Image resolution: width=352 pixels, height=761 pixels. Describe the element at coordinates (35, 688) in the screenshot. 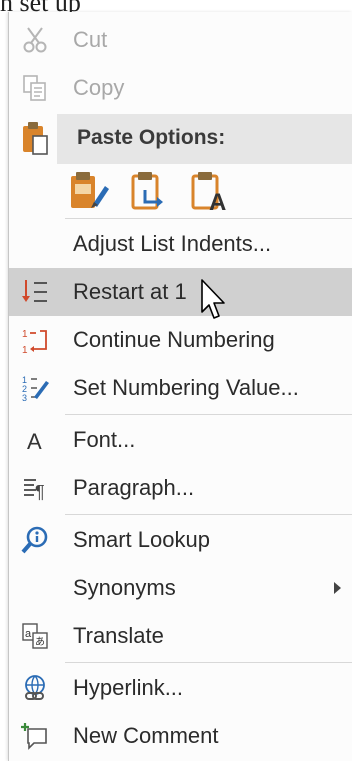

I see `hyperlink-icon` at that location.